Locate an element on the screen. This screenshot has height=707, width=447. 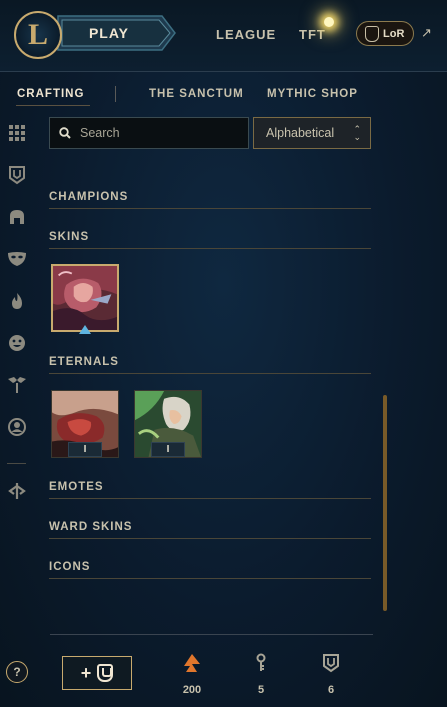
currency-chests: 6 is located at coordinates (331, 674).